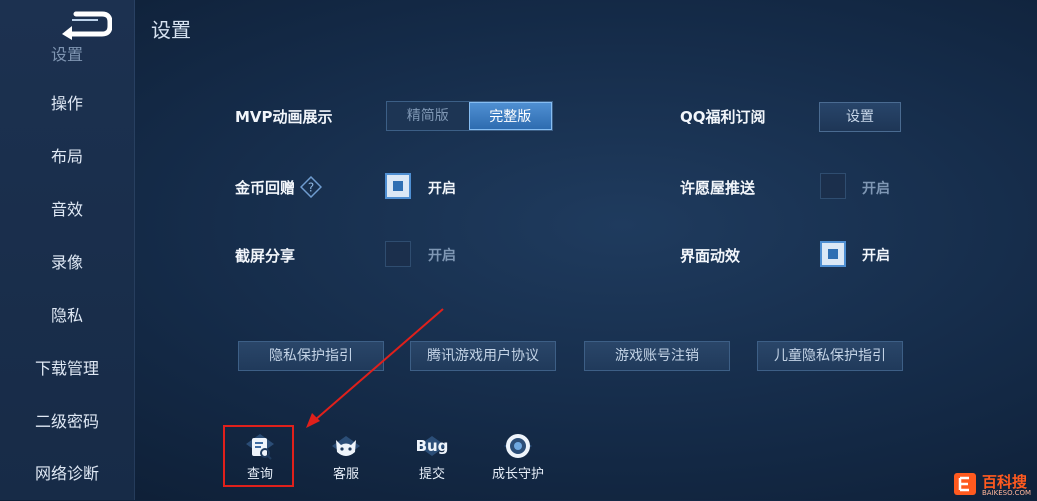  I want to click on sidebar-item-layout: 布局, so click(67, 157).